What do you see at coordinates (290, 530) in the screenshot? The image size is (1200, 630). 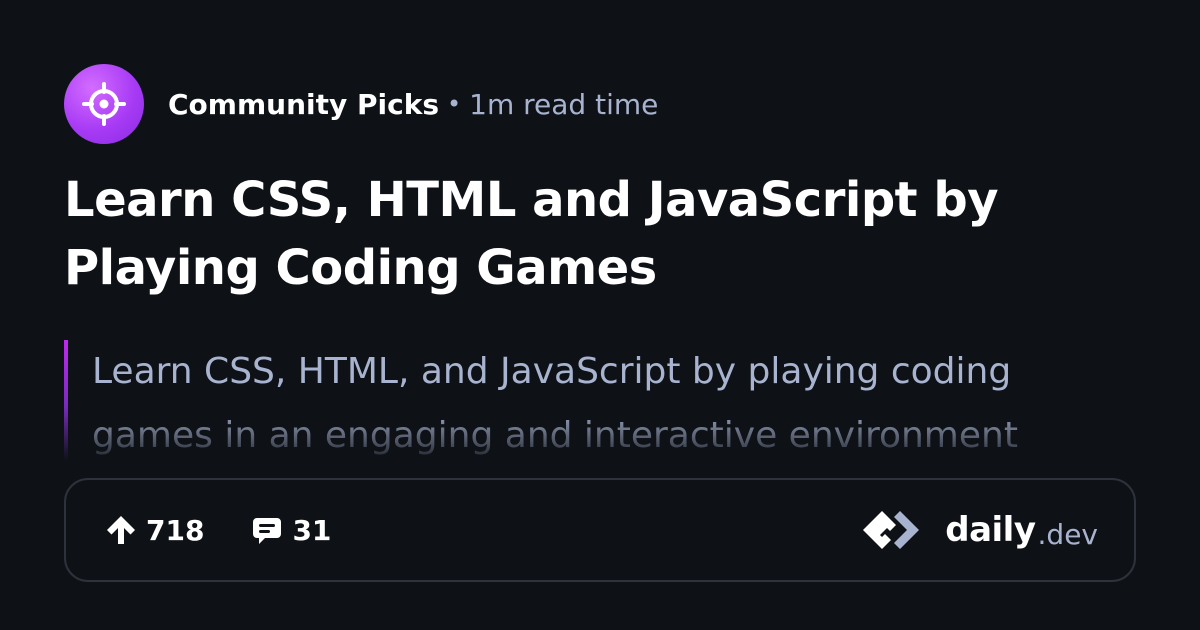 I see `comment-stat: 31` at bounding box center [290, 530].